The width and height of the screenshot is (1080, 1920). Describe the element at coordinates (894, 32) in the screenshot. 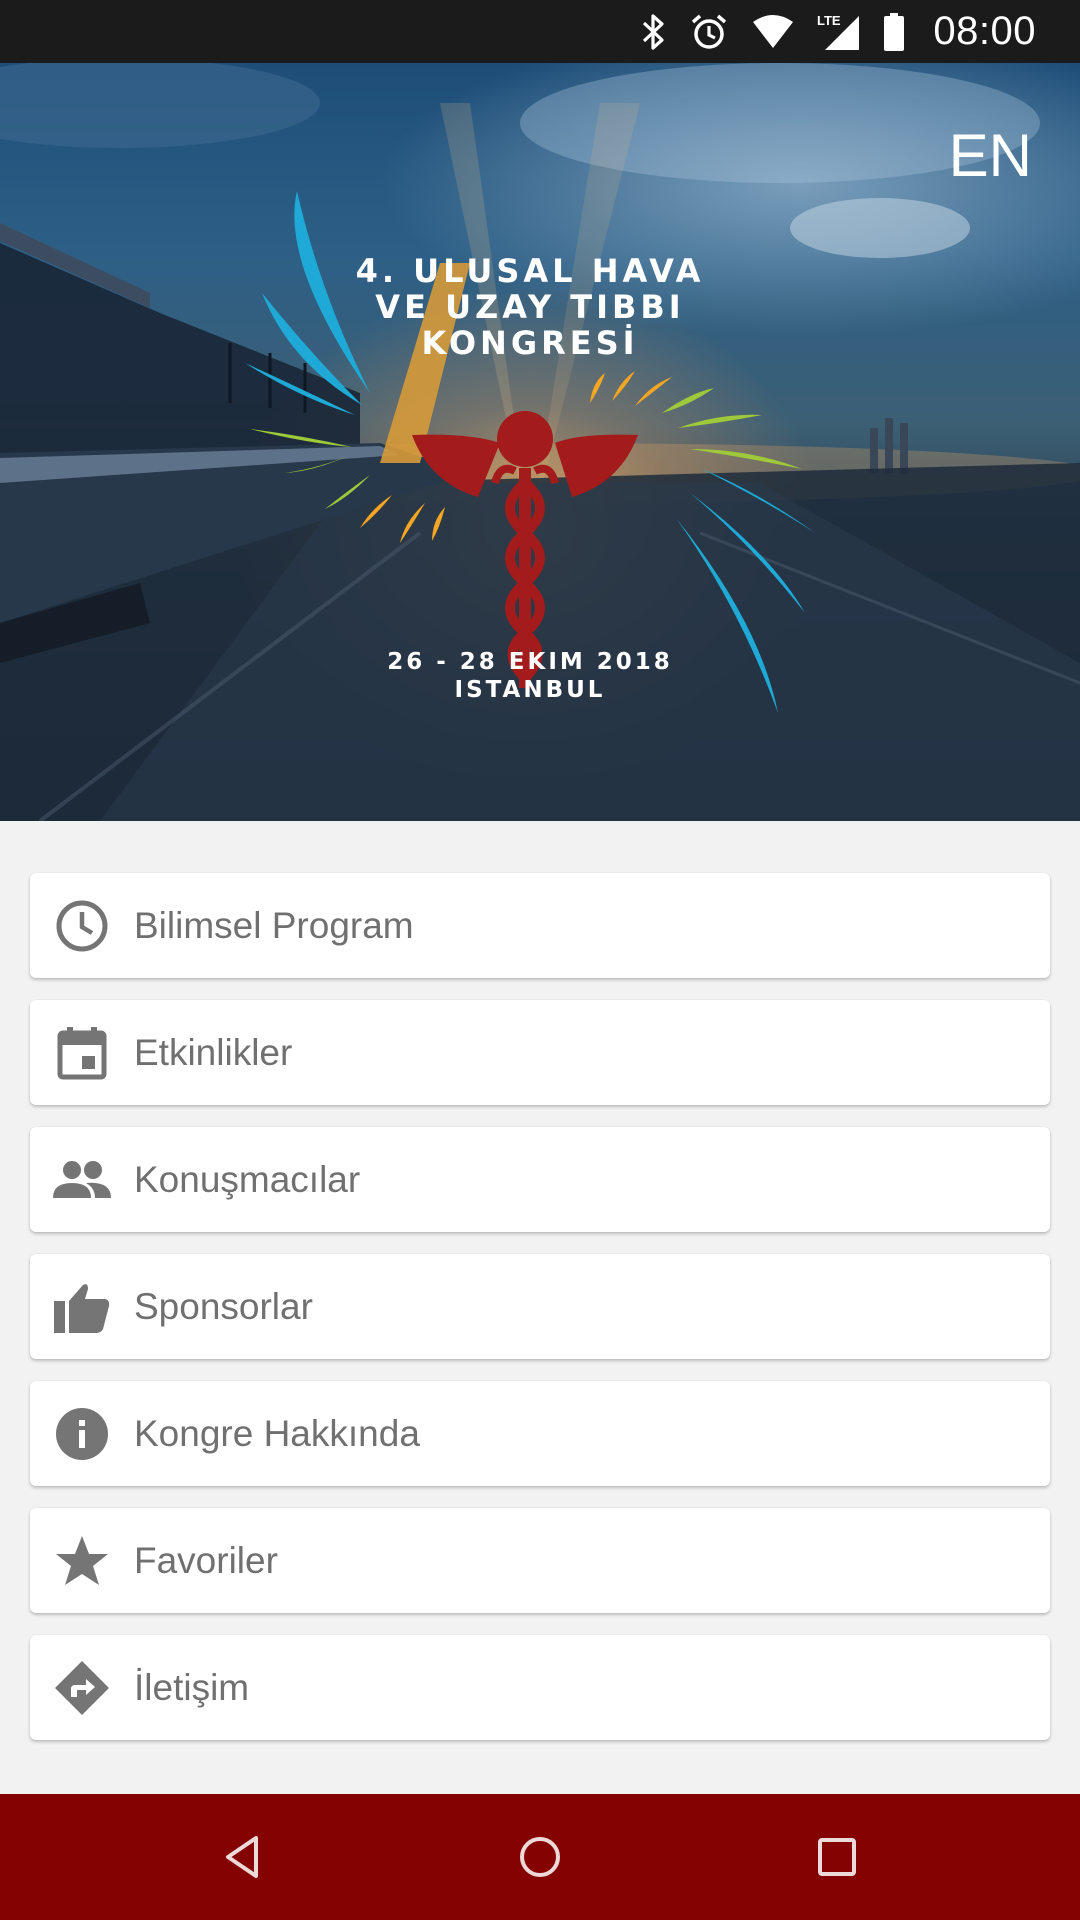

I see `battery-icon` at that location.